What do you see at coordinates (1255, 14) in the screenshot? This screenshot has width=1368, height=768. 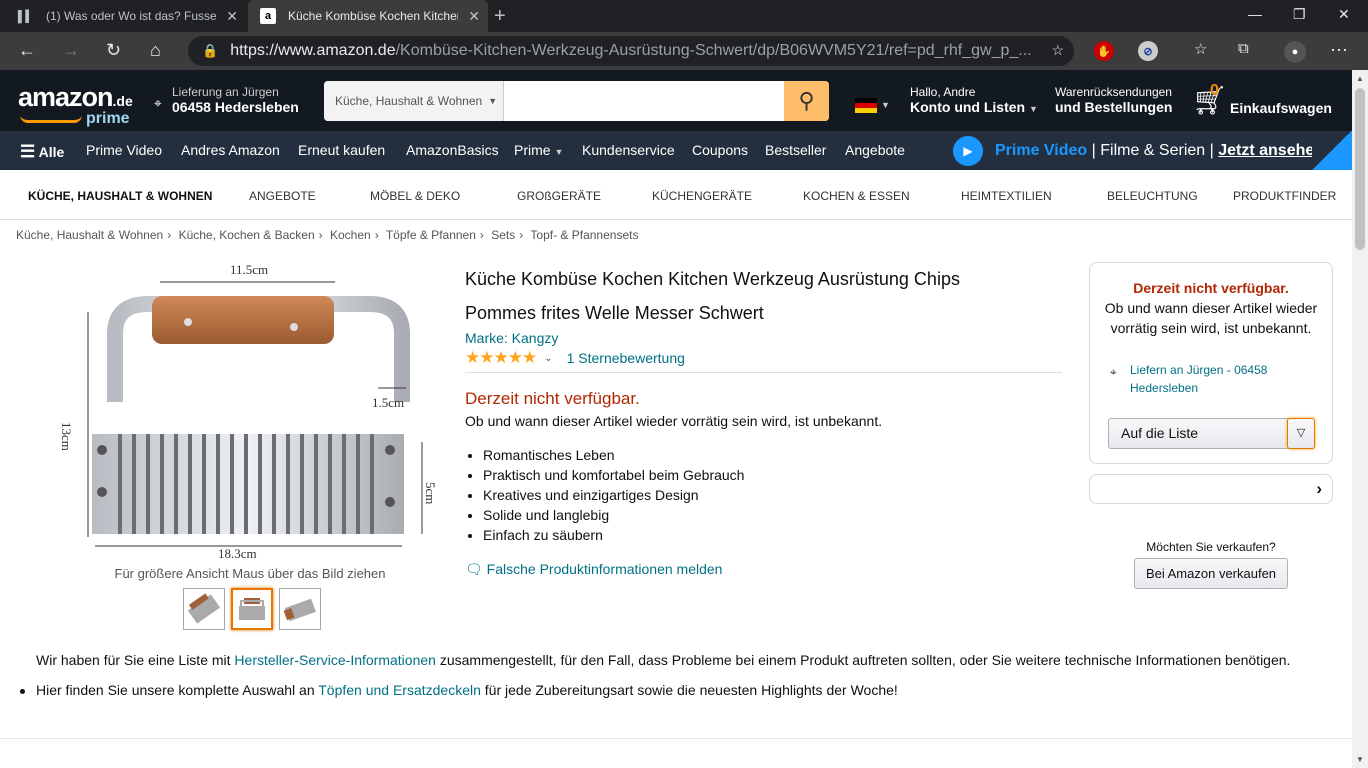 I see `minimize-icon: —` at bounding box center [1255, 14].